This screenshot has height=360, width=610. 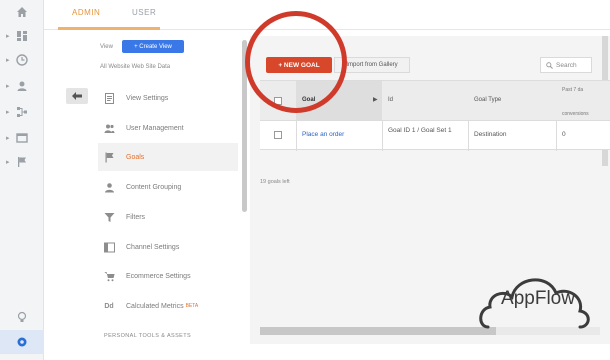 What do you see at coordinates (155, 128) in the screenshot?
I see `menu-item-label: User Management` at bounding box center [155, 128].